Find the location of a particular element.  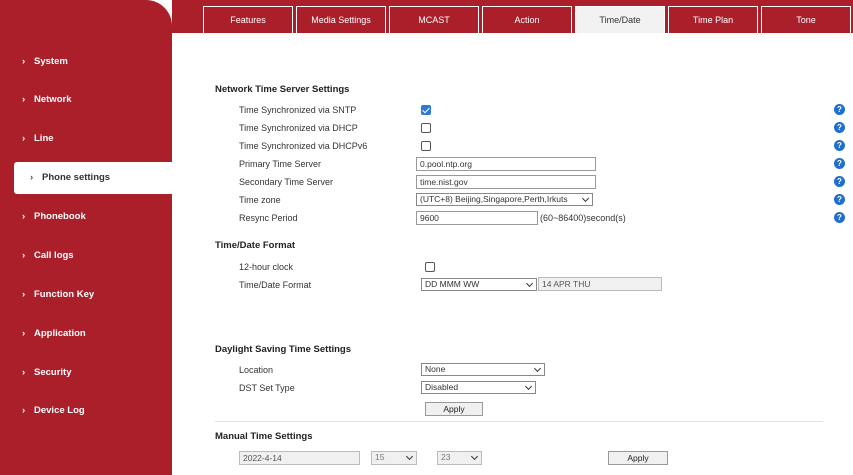

sidebar-item-label: Security is located at coordinates (53, 372).